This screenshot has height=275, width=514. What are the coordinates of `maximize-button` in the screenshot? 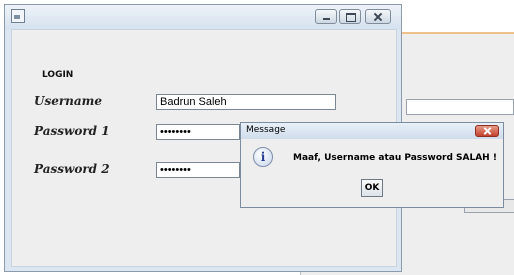 It's located at (350, 16).